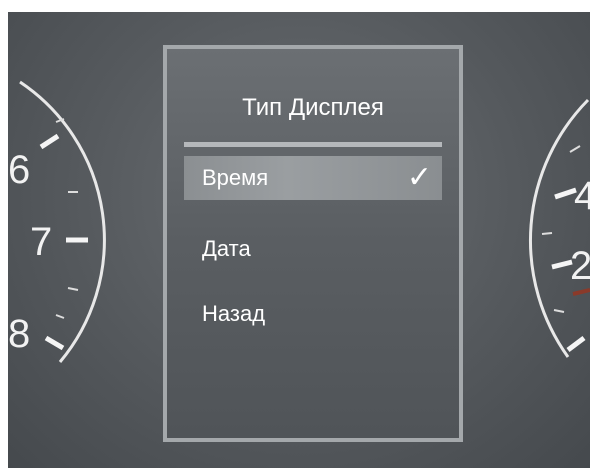 The width and height of the screenshot is (590, 468). Describe the element at coordinates (234, 313) in the screenshot. I see `menu-item-label: Назад` at that location.